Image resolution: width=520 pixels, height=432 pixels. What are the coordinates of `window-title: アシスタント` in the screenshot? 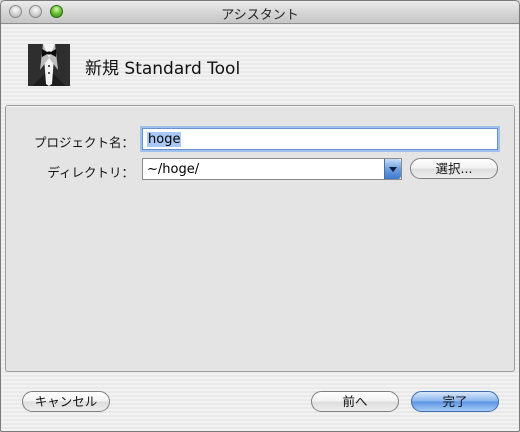 It's located at (260, 15).